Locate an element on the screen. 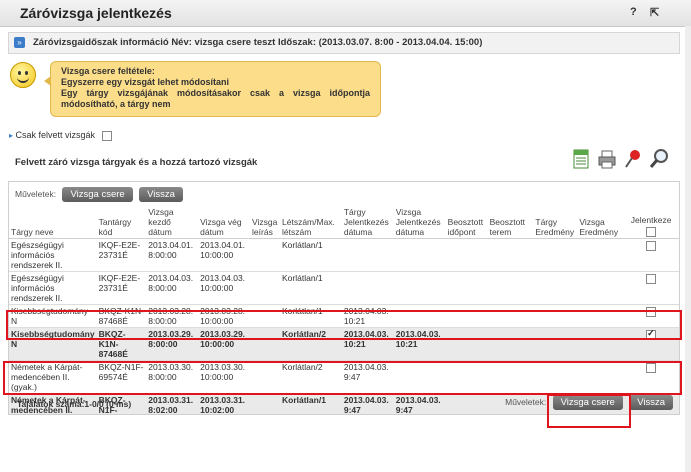  column-header: Vizsga kezdő dátum is located at coordinates (172, 222).